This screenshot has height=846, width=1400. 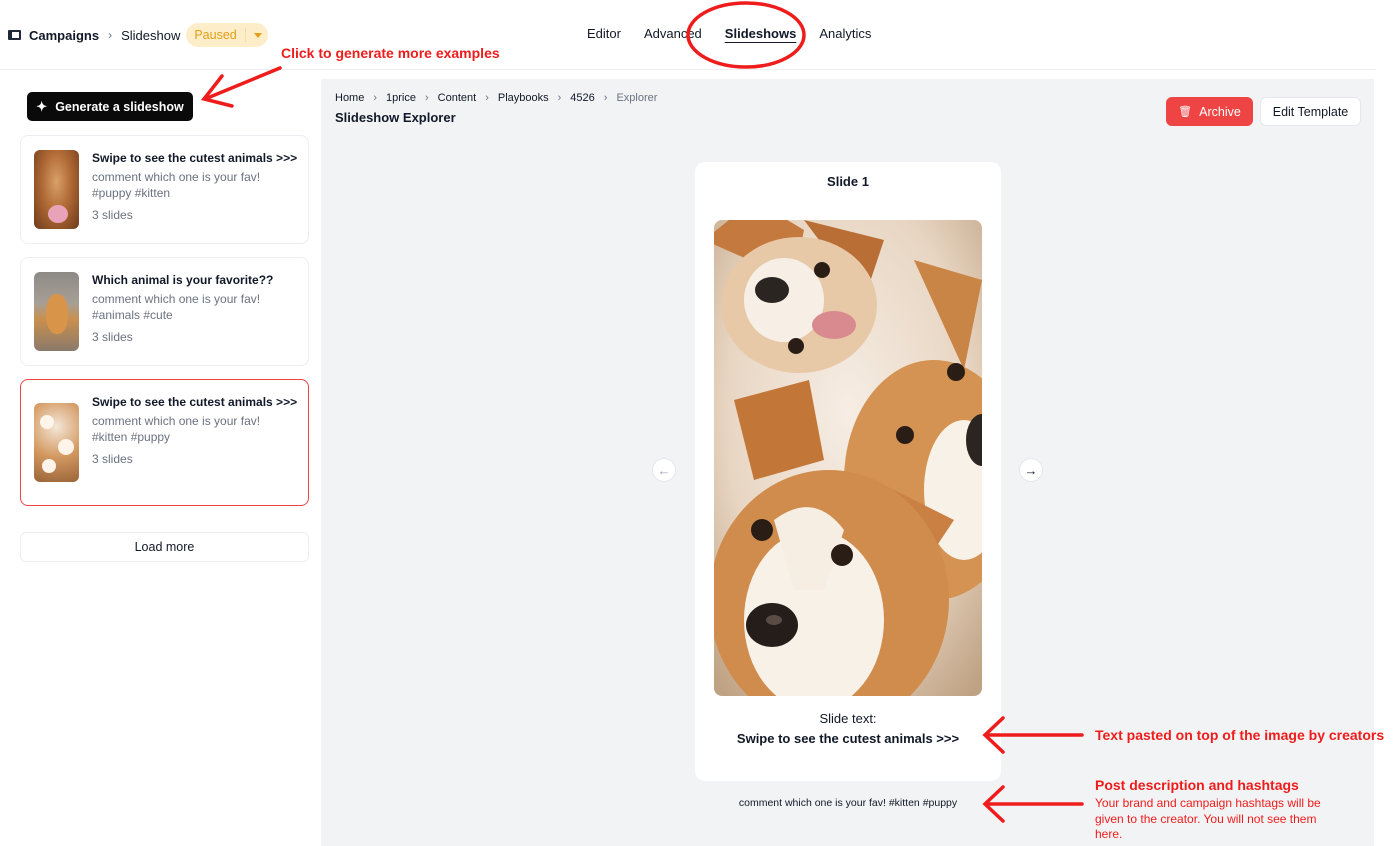 What do you see at coordinates (457, 98) in the screenshot?
I see `breadcrumb-item: Content` at bounding box center [457, 98].